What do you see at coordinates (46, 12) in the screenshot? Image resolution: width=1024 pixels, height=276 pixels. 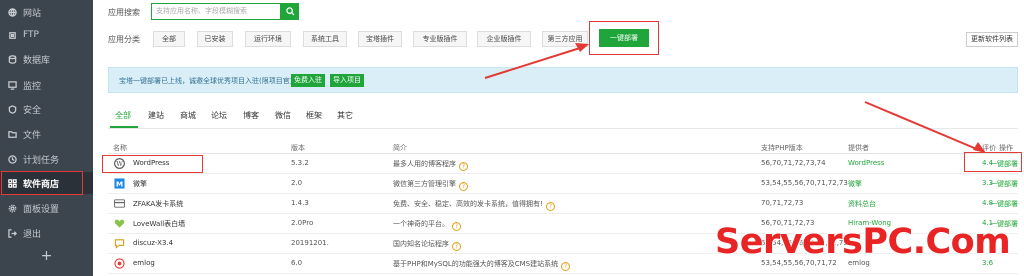 I see `sidebar-item-website: 网站` at bounding box center [46, 12].